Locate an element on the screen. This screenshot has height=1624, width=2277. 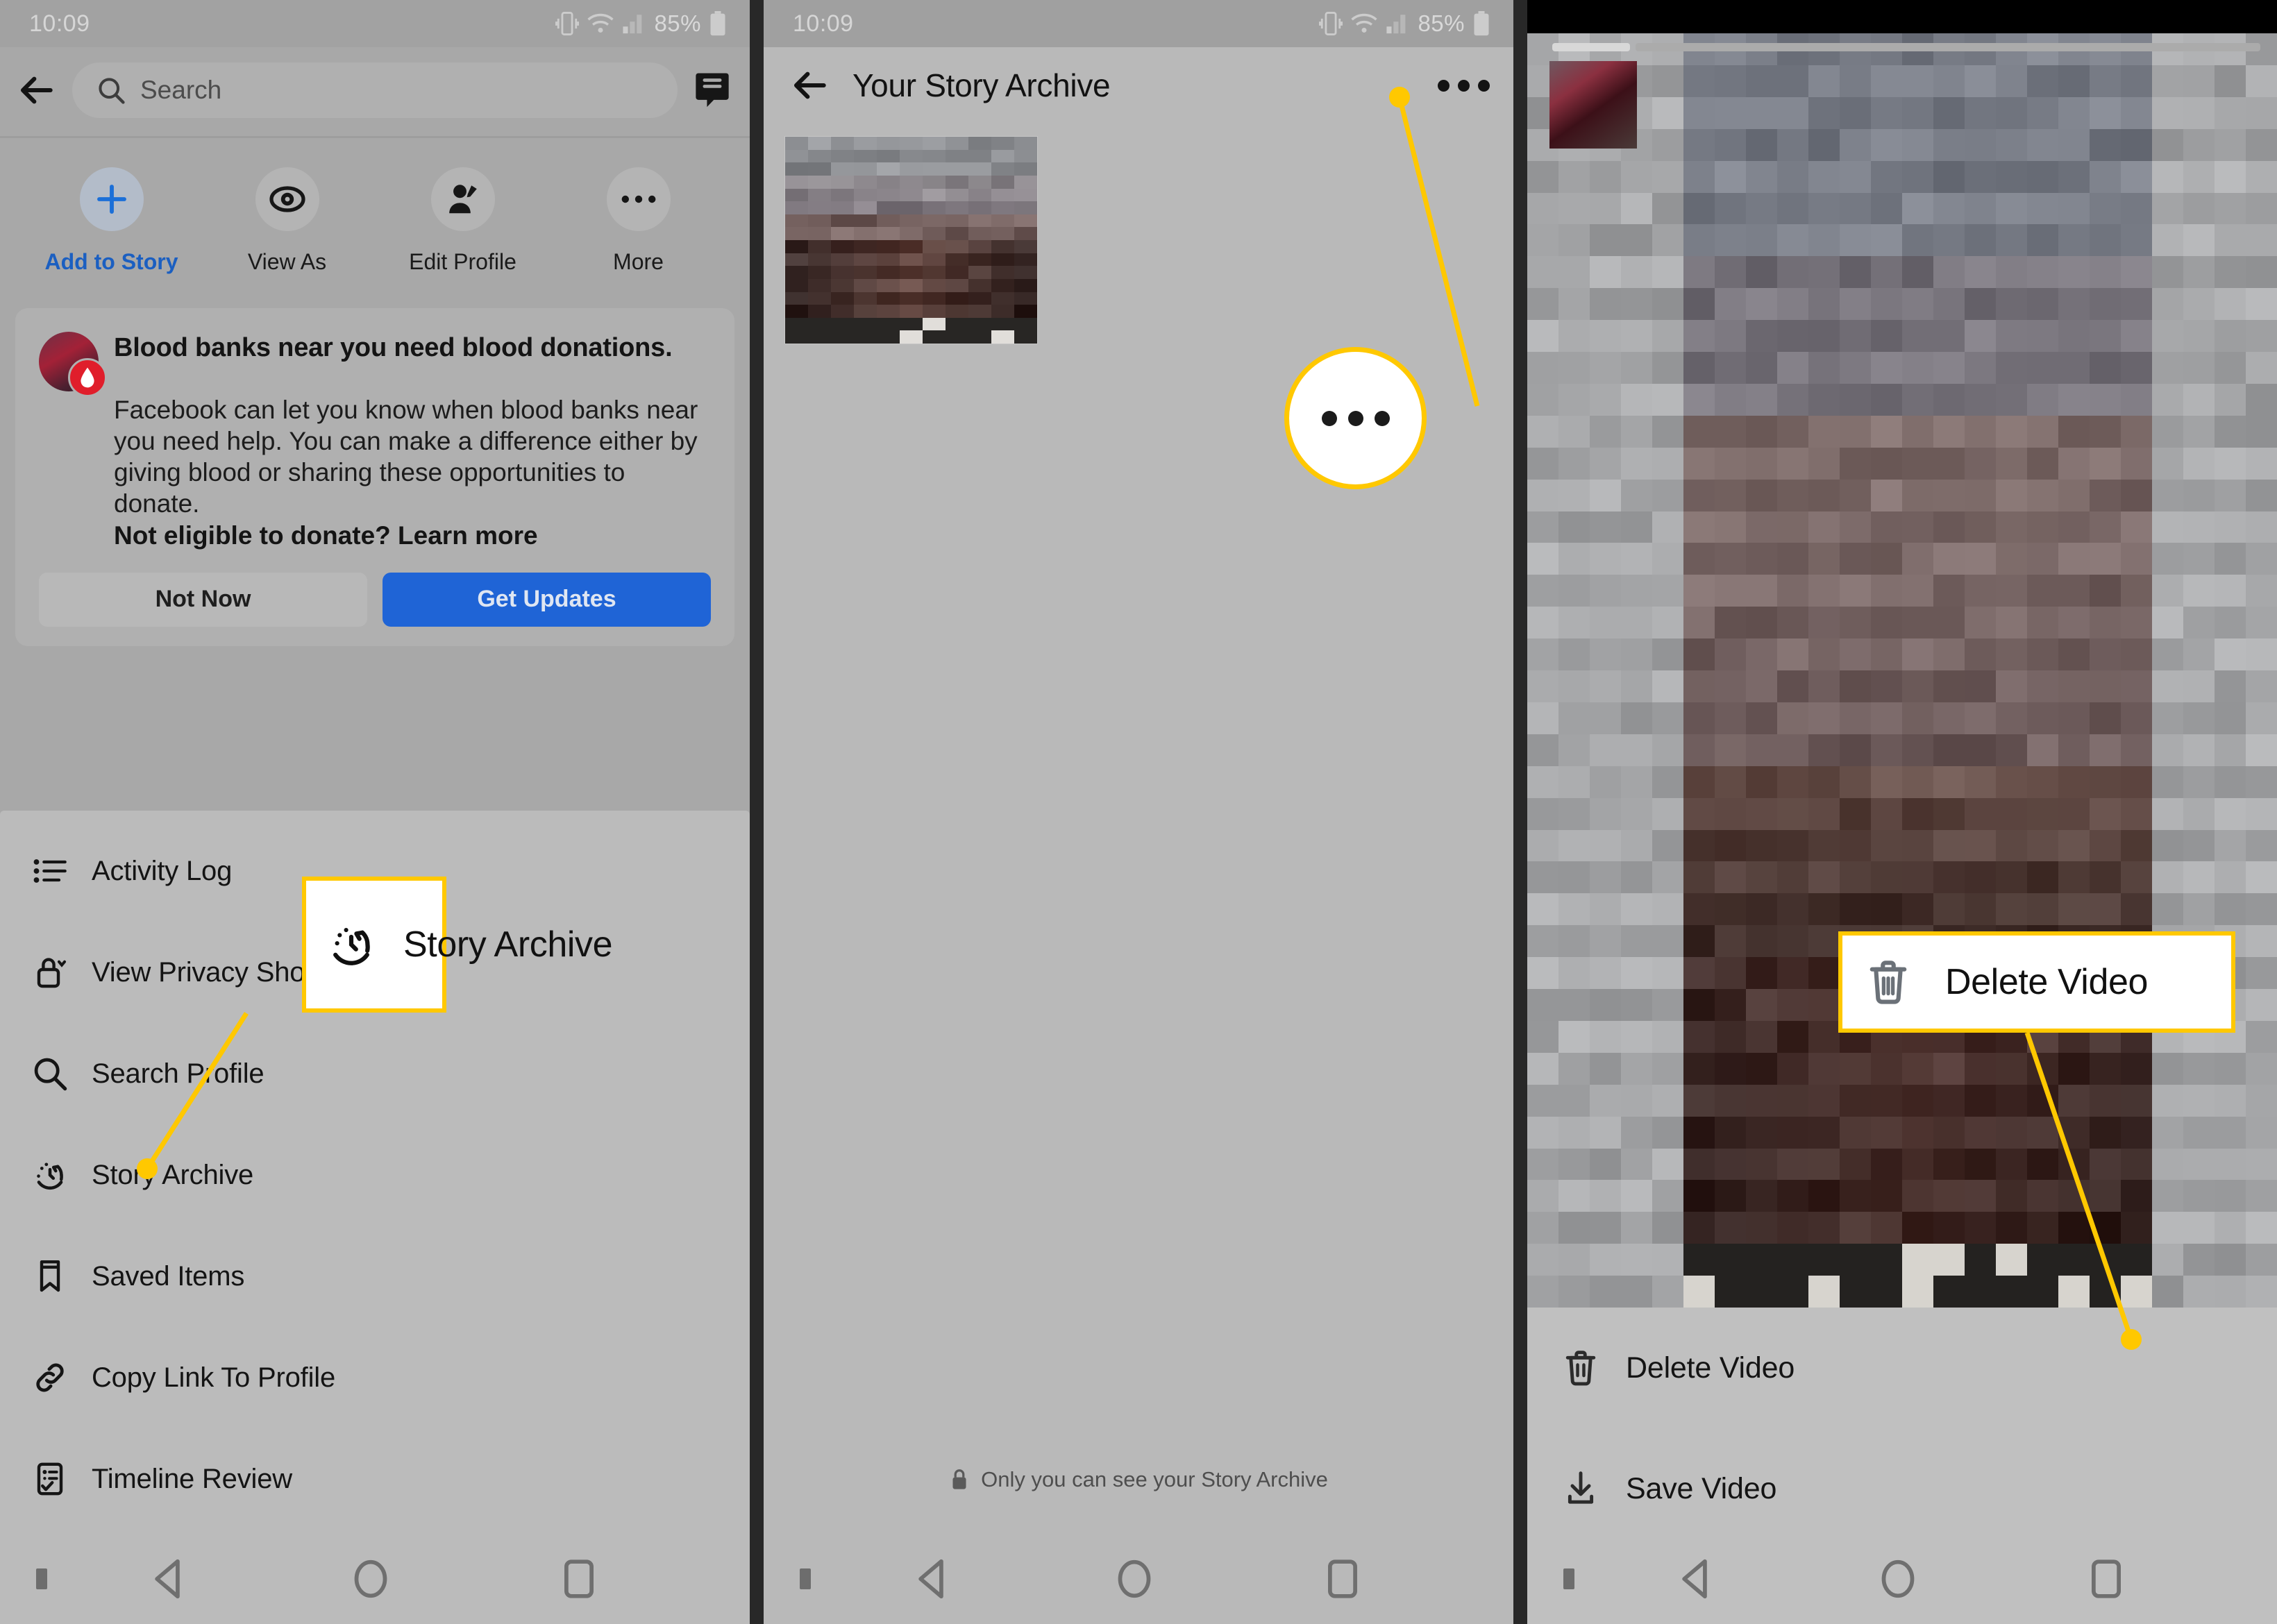
callout-label: Delete Video is located at coordinates (2047, 982).